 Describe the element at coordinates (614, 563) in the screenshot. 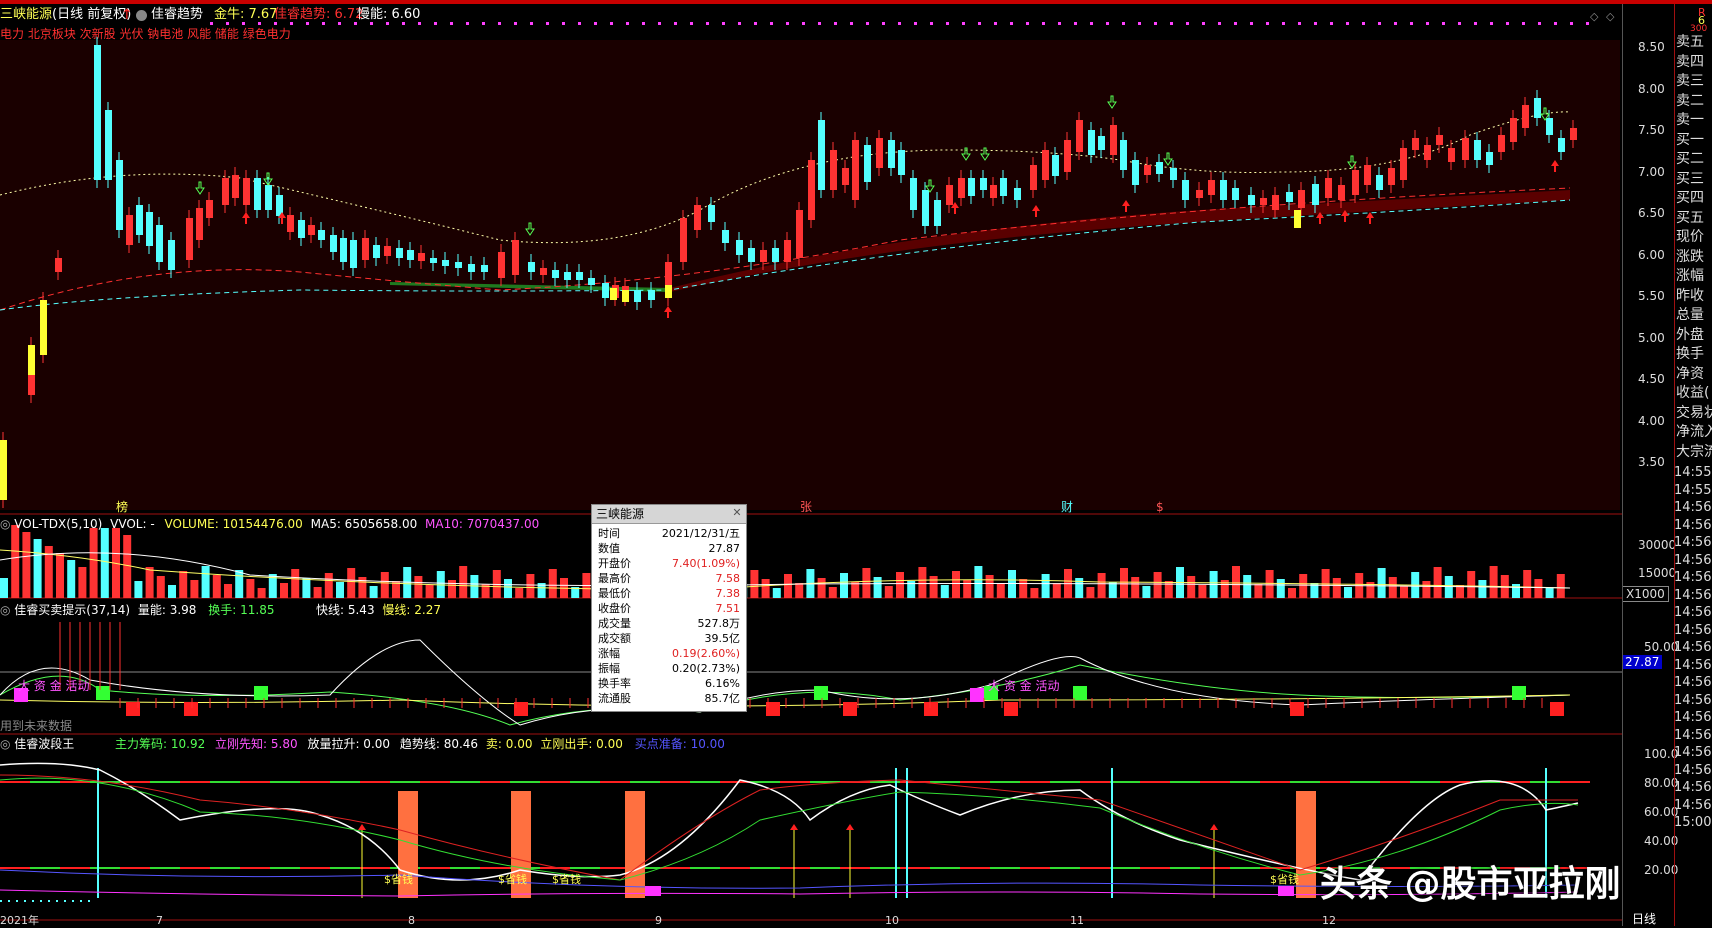

I see `tooltip-row-key: 开盘价` at that location.